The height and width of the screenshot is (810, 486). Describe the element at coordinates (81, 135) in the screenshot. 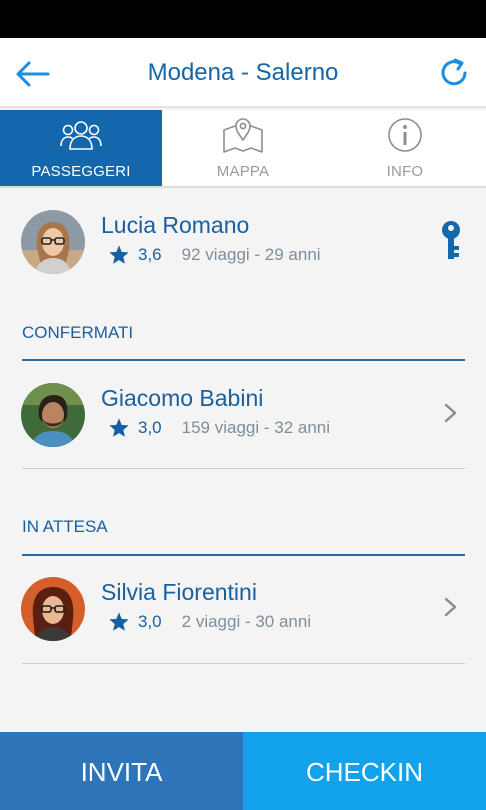

I see `people-icon` at that location.